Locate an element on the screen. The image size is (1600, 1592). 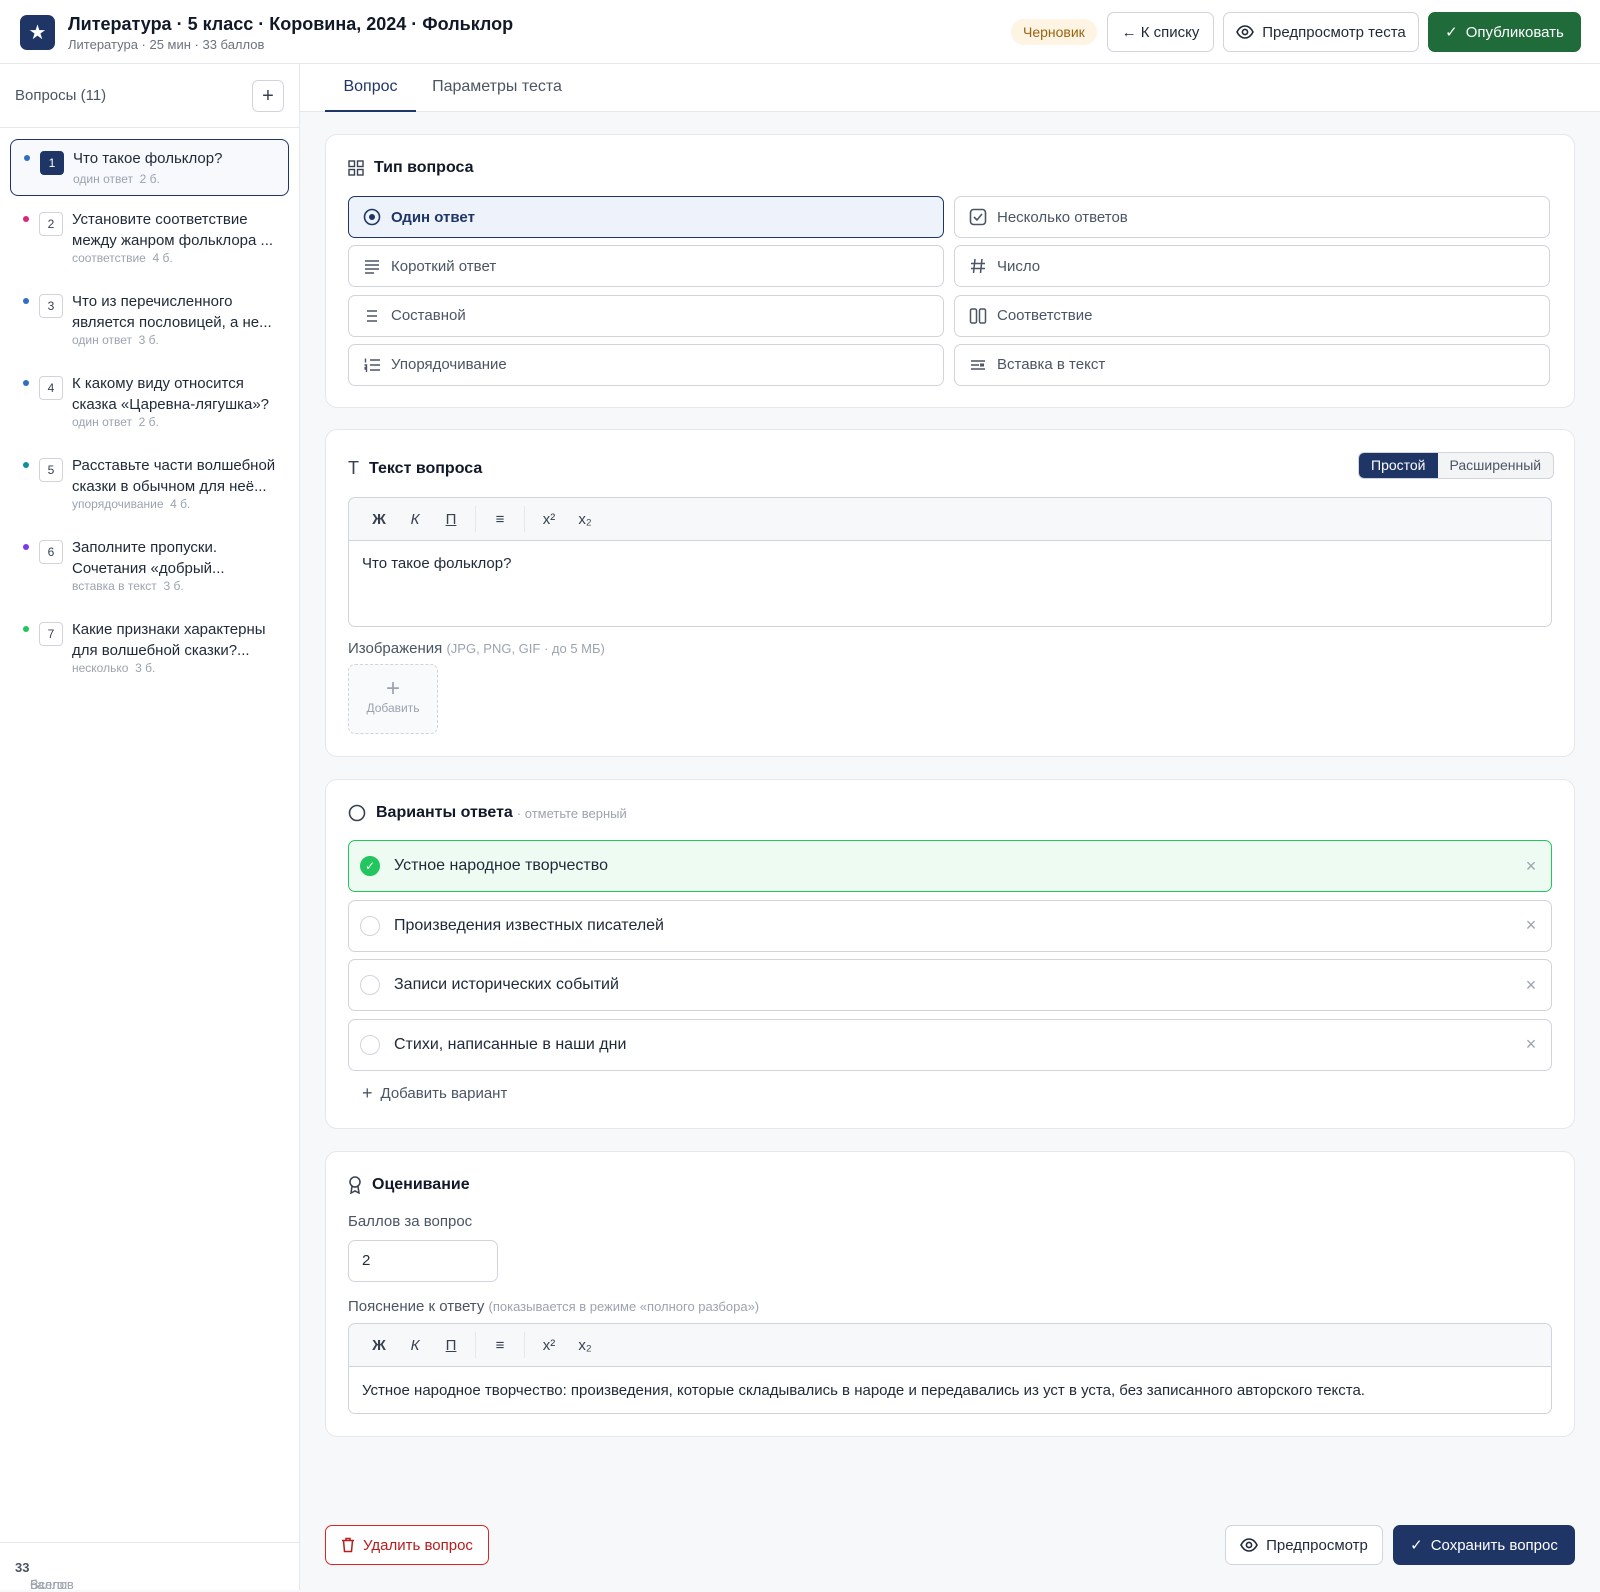
save-question-button: ✓ Сохранить вопрос is located at coordinates (1484, 1545).